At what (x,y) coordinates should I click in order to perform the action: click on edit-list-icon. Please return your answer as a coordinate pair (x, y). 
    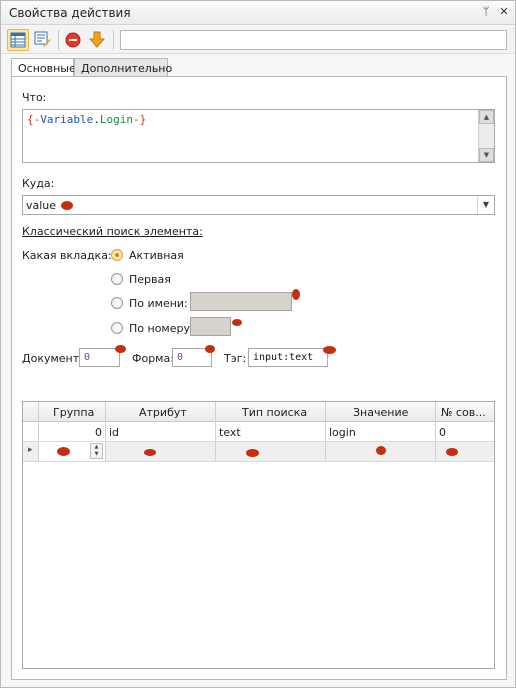
    Looking at the image, I should click on (42, 39).